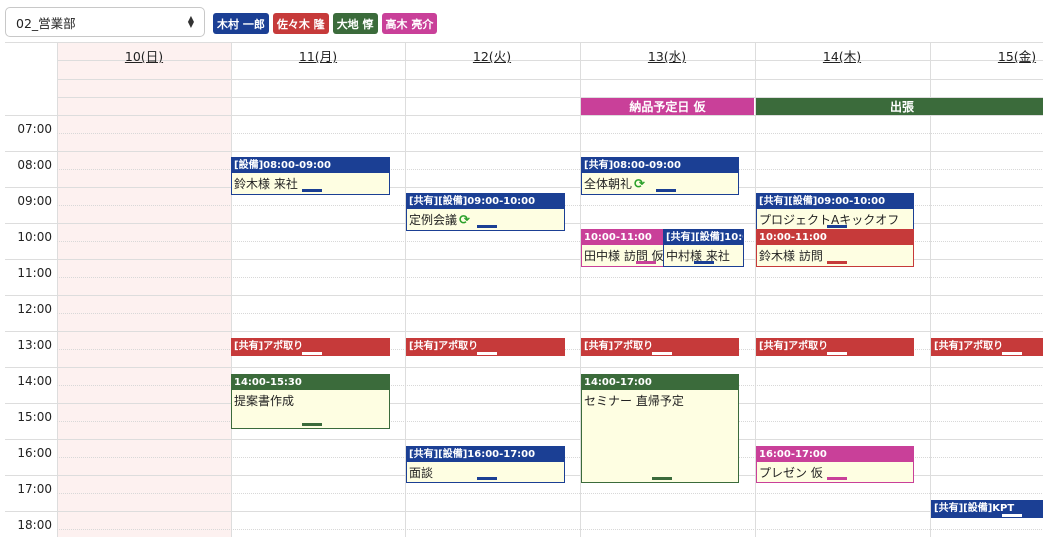 This screenshot has width=1043, height=537. Describe the element at coordinates (835, 464) in the screenshot. I see `event-card: 16:00-17:00 プレゼン 仮` at that location.